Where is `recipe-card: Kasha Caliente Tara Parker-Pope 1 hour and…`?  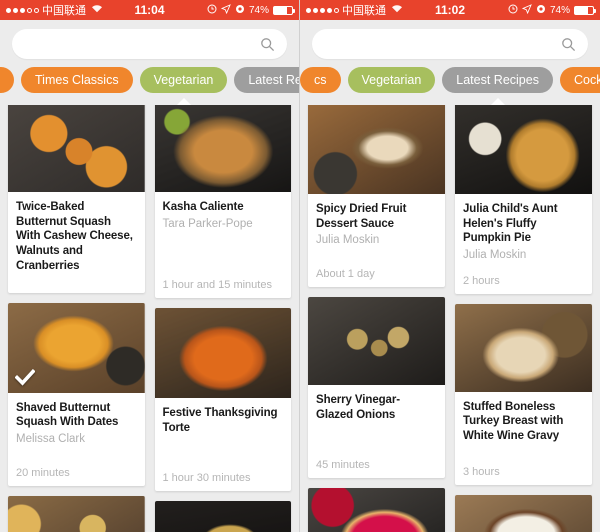
recipe-card: Kasha Caliente Tara Parker-Pope 1 hour and… is located at coordinates (223, 200).